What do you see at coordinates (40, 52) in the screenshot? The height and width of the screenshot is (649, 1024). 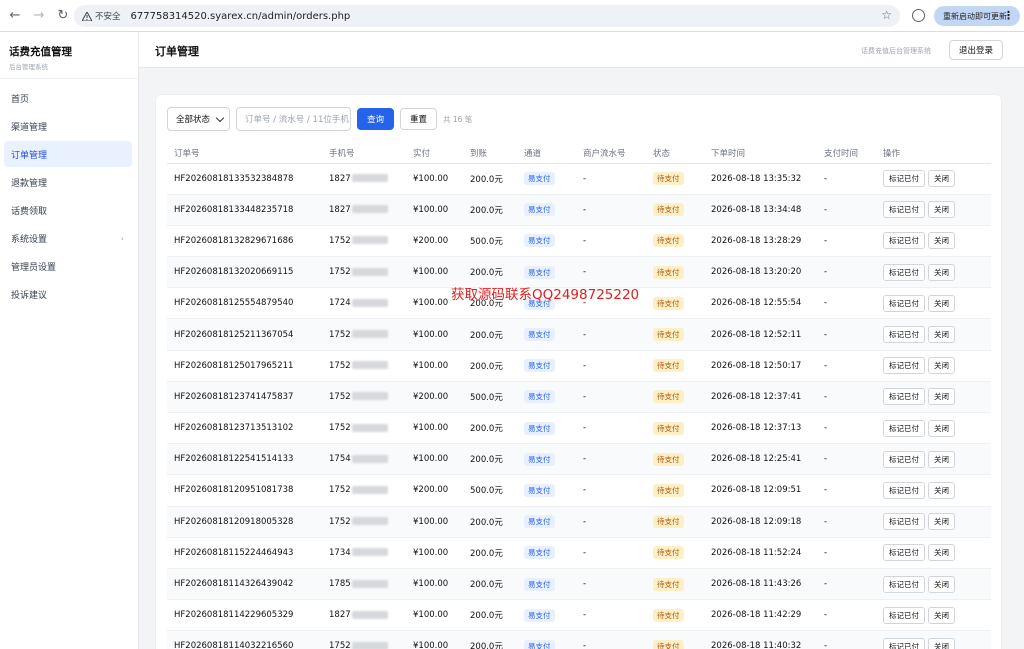 I see `brand-title: 话费充值管理` at bounding box center [40, 52].